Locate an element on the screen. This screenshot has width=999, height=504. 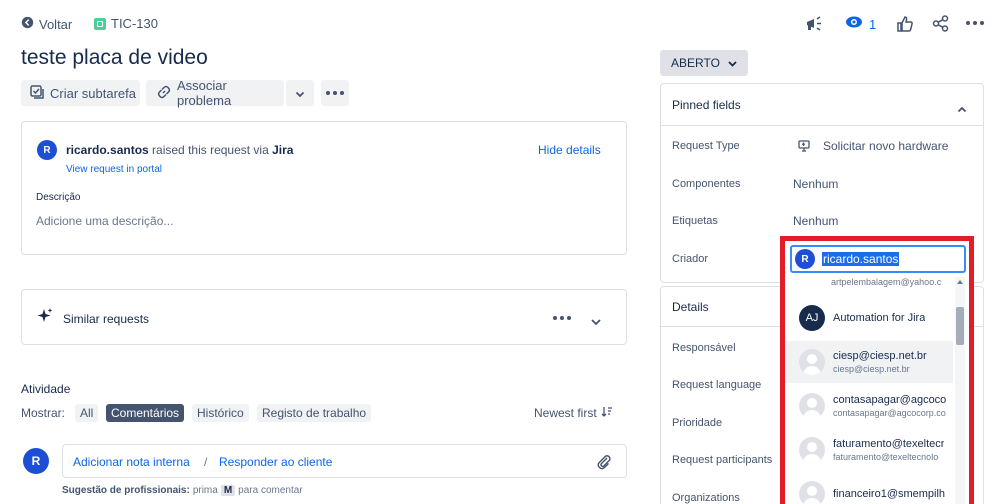
watch-button: 1 is located at coordinates (860, 24).